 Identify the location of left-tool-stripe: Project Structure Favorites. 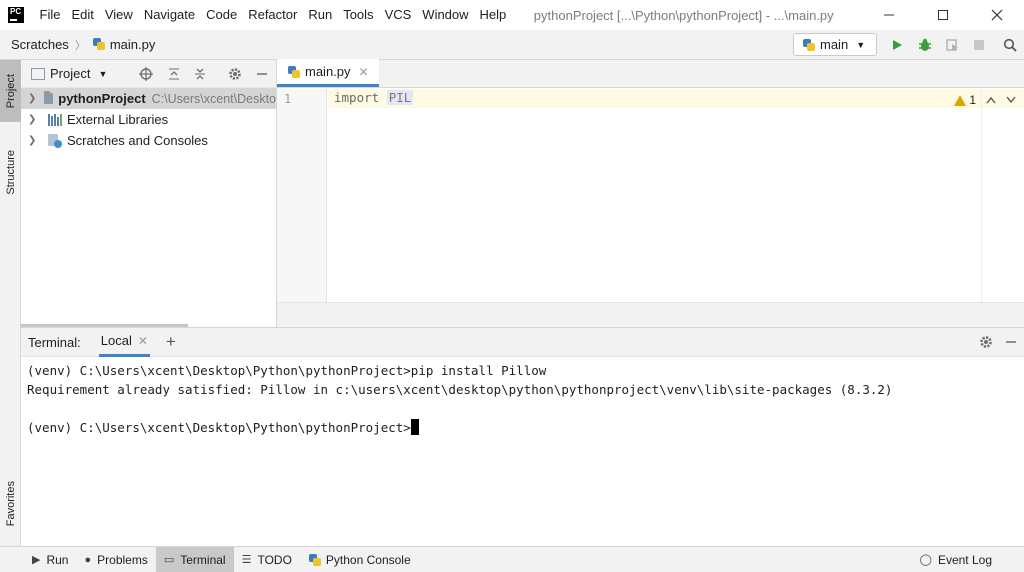
(10, 303).